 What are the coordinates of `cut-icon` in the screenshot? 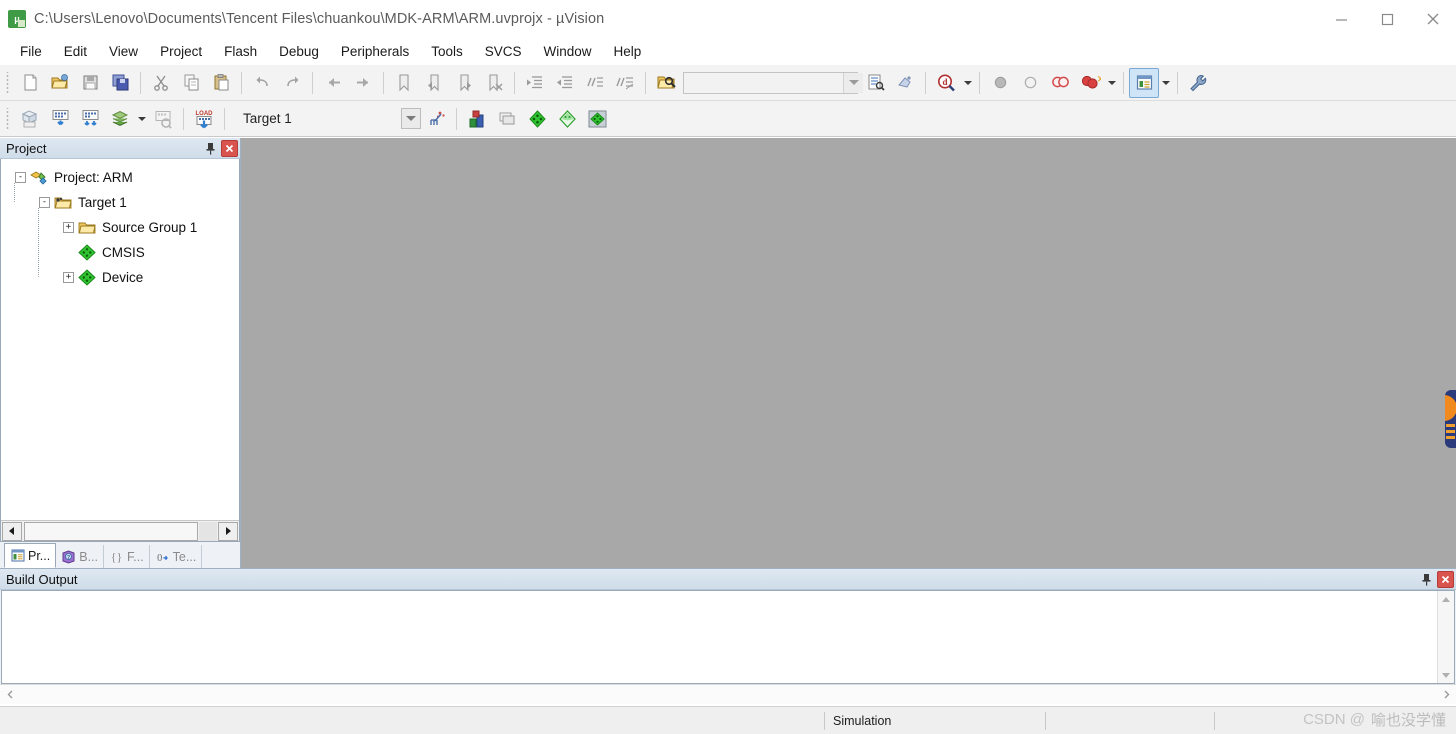 It's located at (161, 83).